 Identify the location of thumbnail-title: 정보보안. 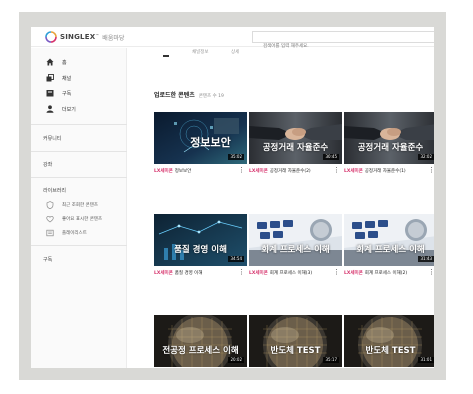
(210, 142).